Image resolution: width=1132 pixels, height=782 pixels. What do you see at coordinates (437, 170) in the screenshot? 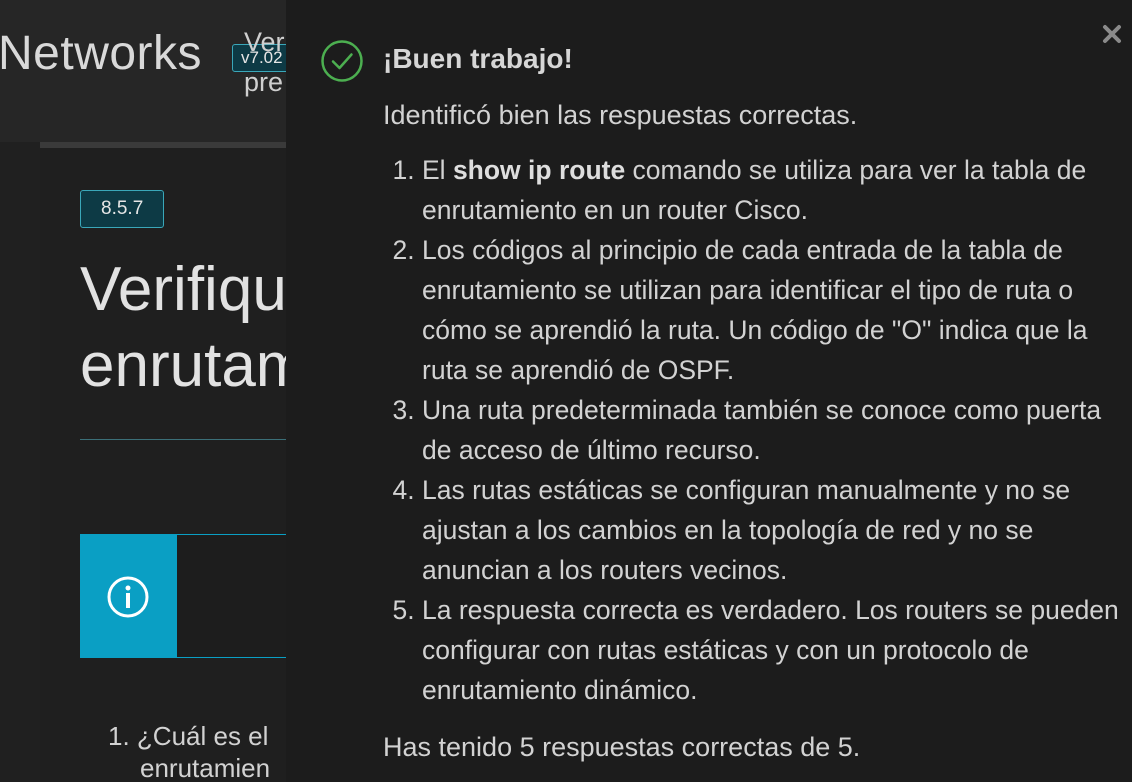
I see `list-item-text: El` at bounding box center [437, 170].